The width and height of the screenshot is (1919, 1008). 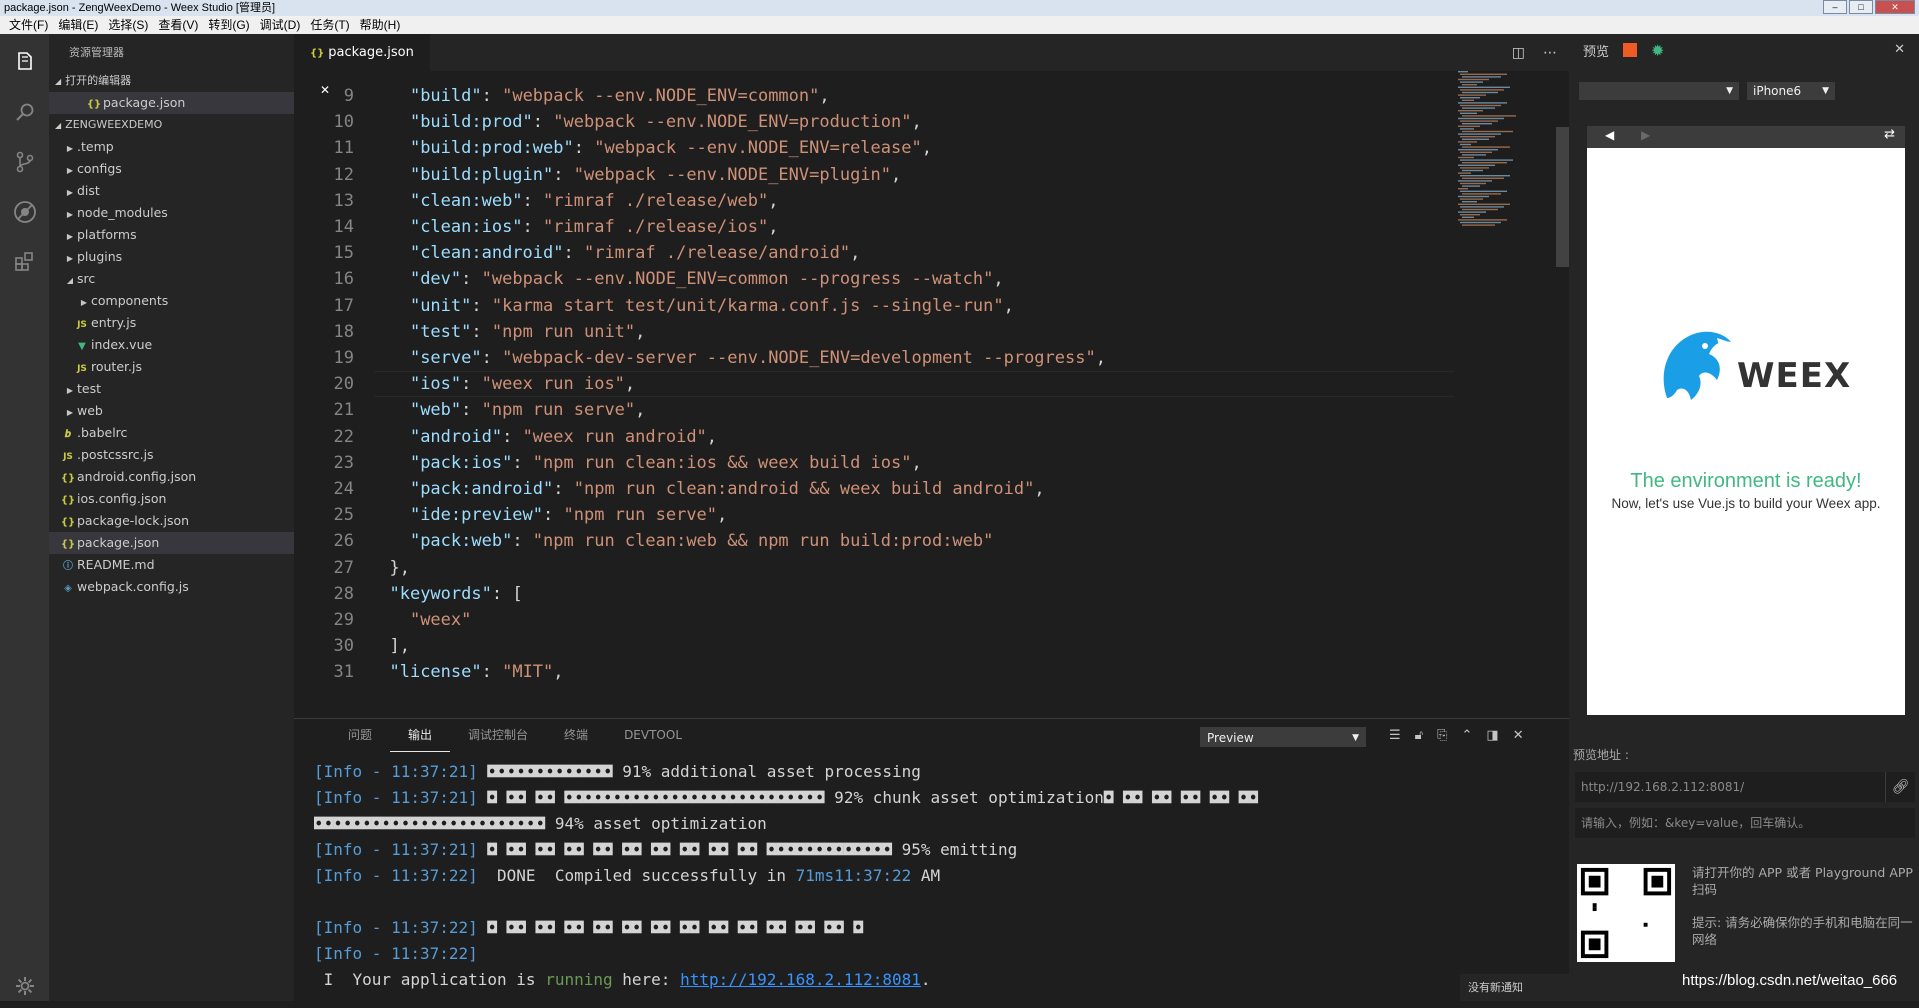 What do you see at coordinates (90, 410) in the screenshot?
I see `tree-label: web` at bounding box center [90, 410].